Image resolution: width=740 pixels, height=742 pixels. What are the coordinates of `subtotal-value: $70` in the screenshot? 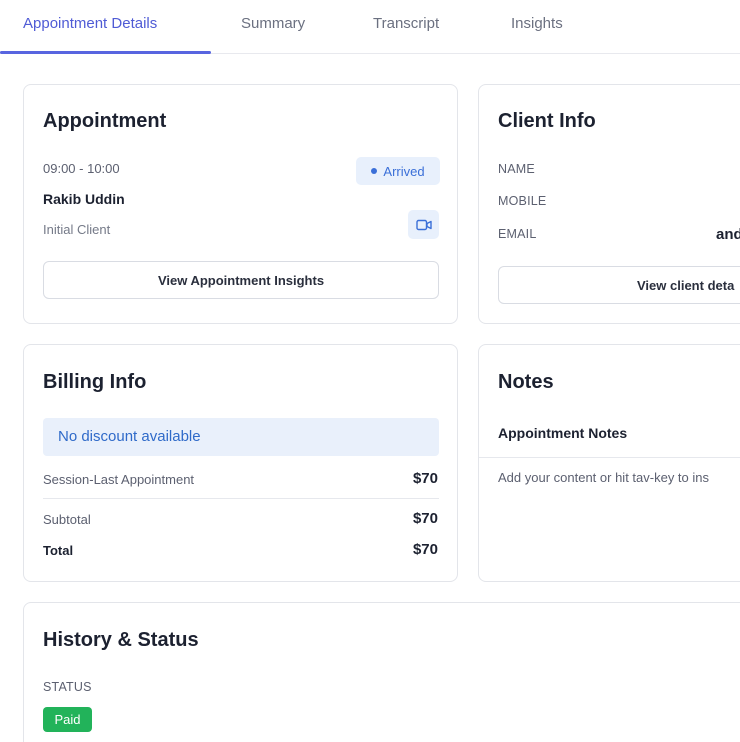 It's located at (425, 518).